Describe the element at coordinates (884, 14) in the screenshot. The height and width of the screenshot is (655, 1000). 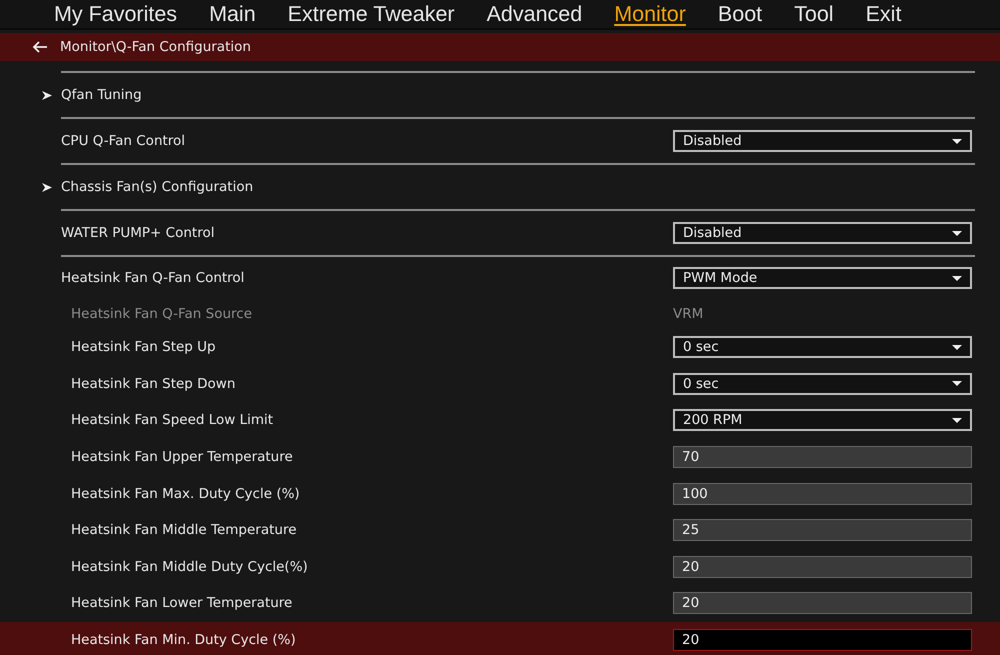
I see `menu-tab: Exit` at that location.